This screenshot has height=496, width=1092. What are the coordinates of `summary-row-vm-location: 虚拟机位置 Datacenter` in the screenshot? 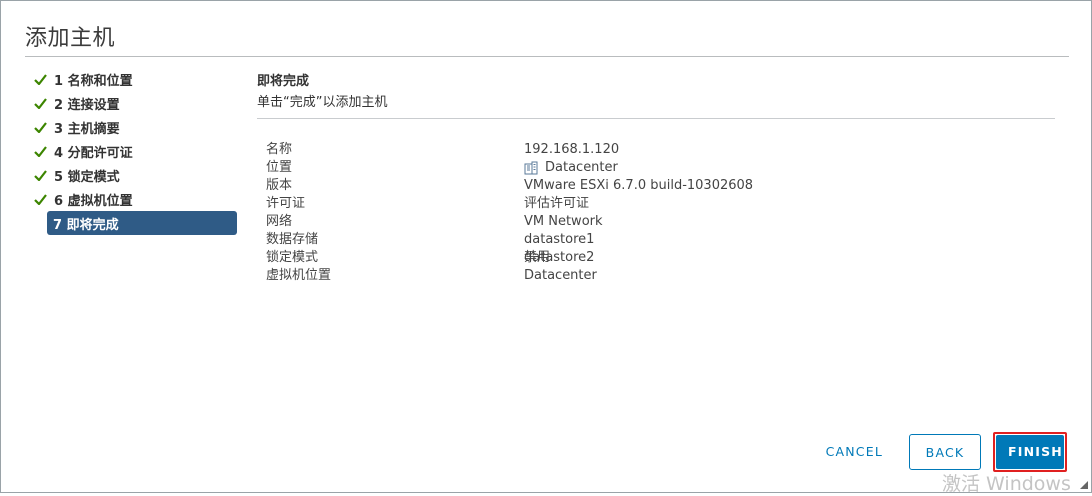 It's located at (566, 276).